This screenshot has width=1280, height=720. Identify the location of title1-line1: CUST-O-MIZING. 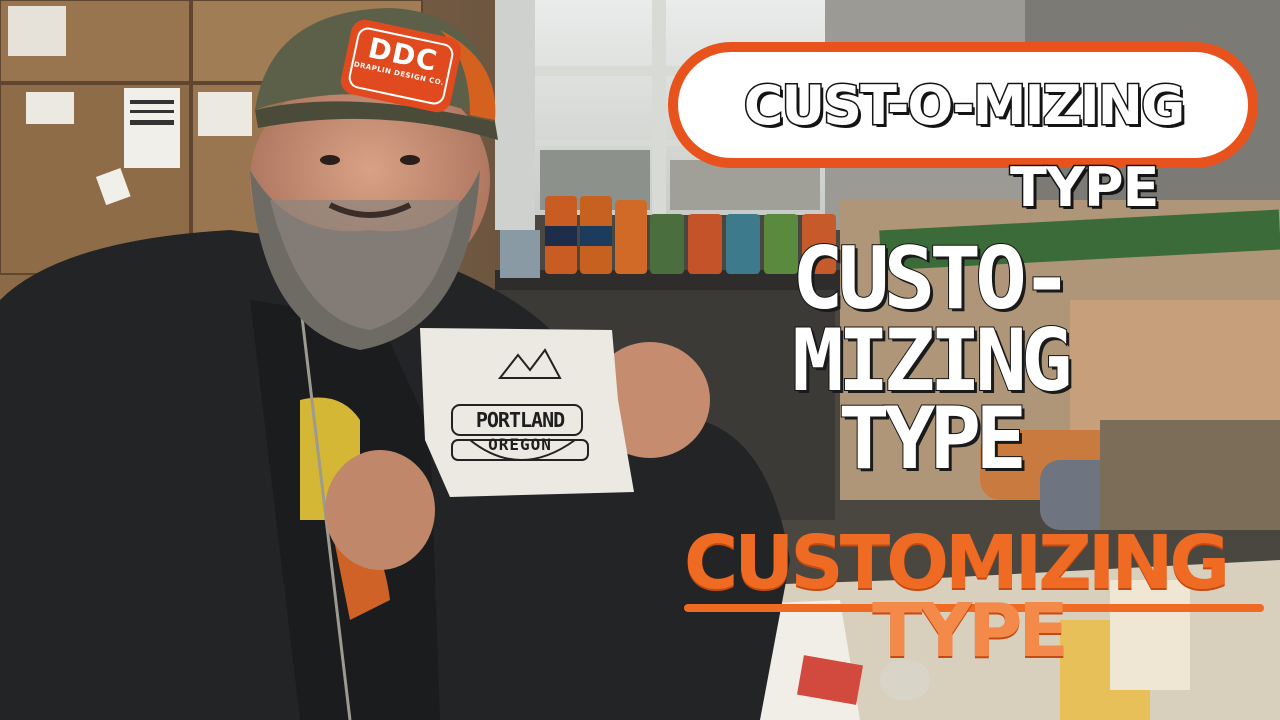
(964, 106).